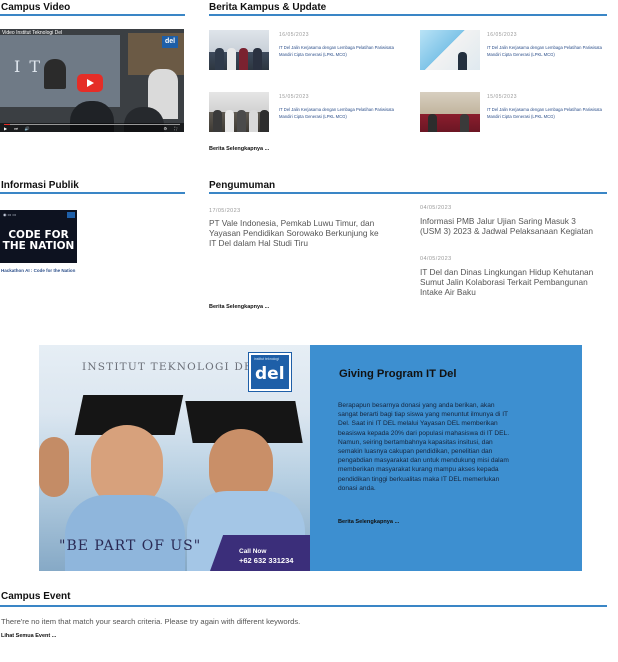 Image resolution: width=618 pixels, height=662 pixels. I want to click on video-title: Video Institut Teknologi Del, so click(32, 33).